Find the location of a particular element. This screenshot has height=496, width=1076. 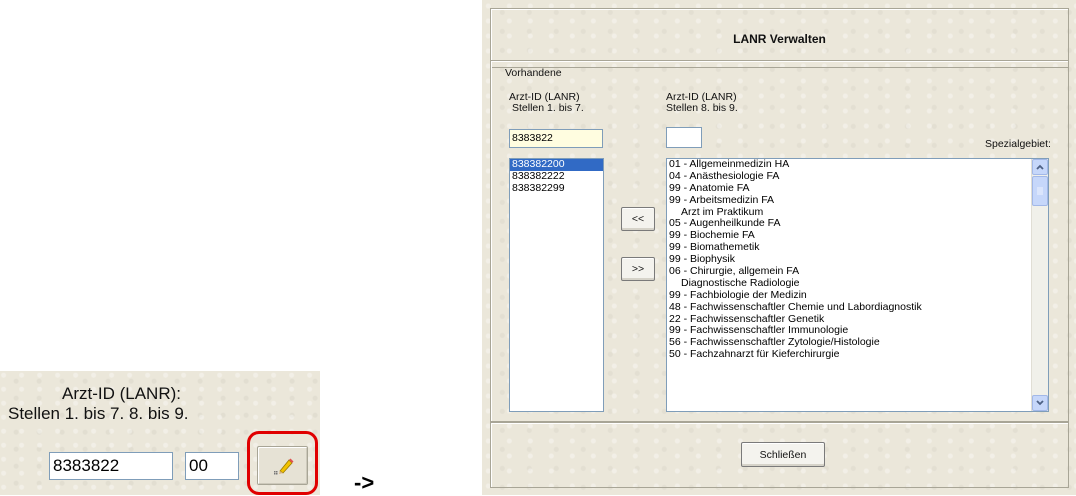

specialty-list-item: 99 - Arbeitsmedizin FA is located at coordinates (857, 200).